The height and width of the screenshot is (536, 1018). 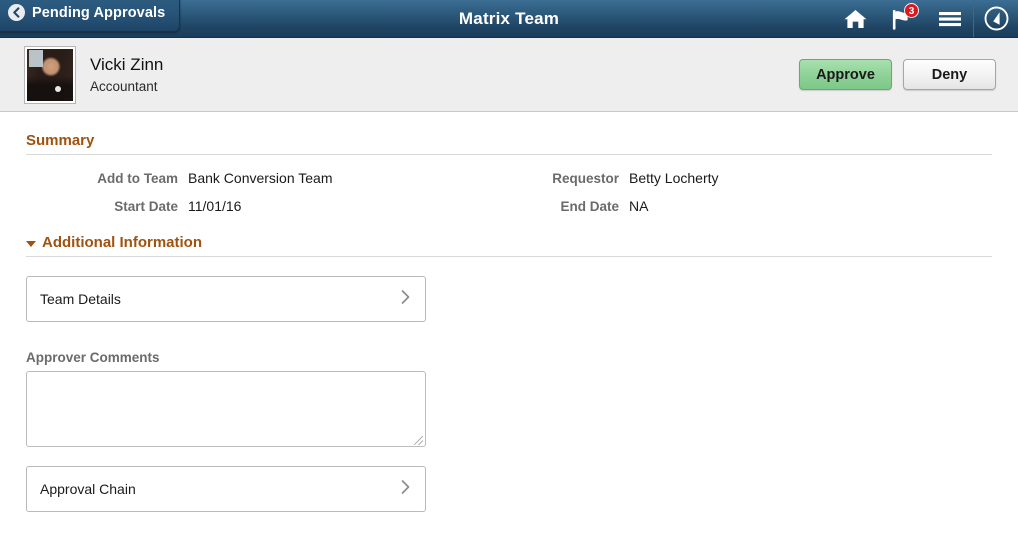 I want to click on avatar-photo, so click(x=50, y=74).